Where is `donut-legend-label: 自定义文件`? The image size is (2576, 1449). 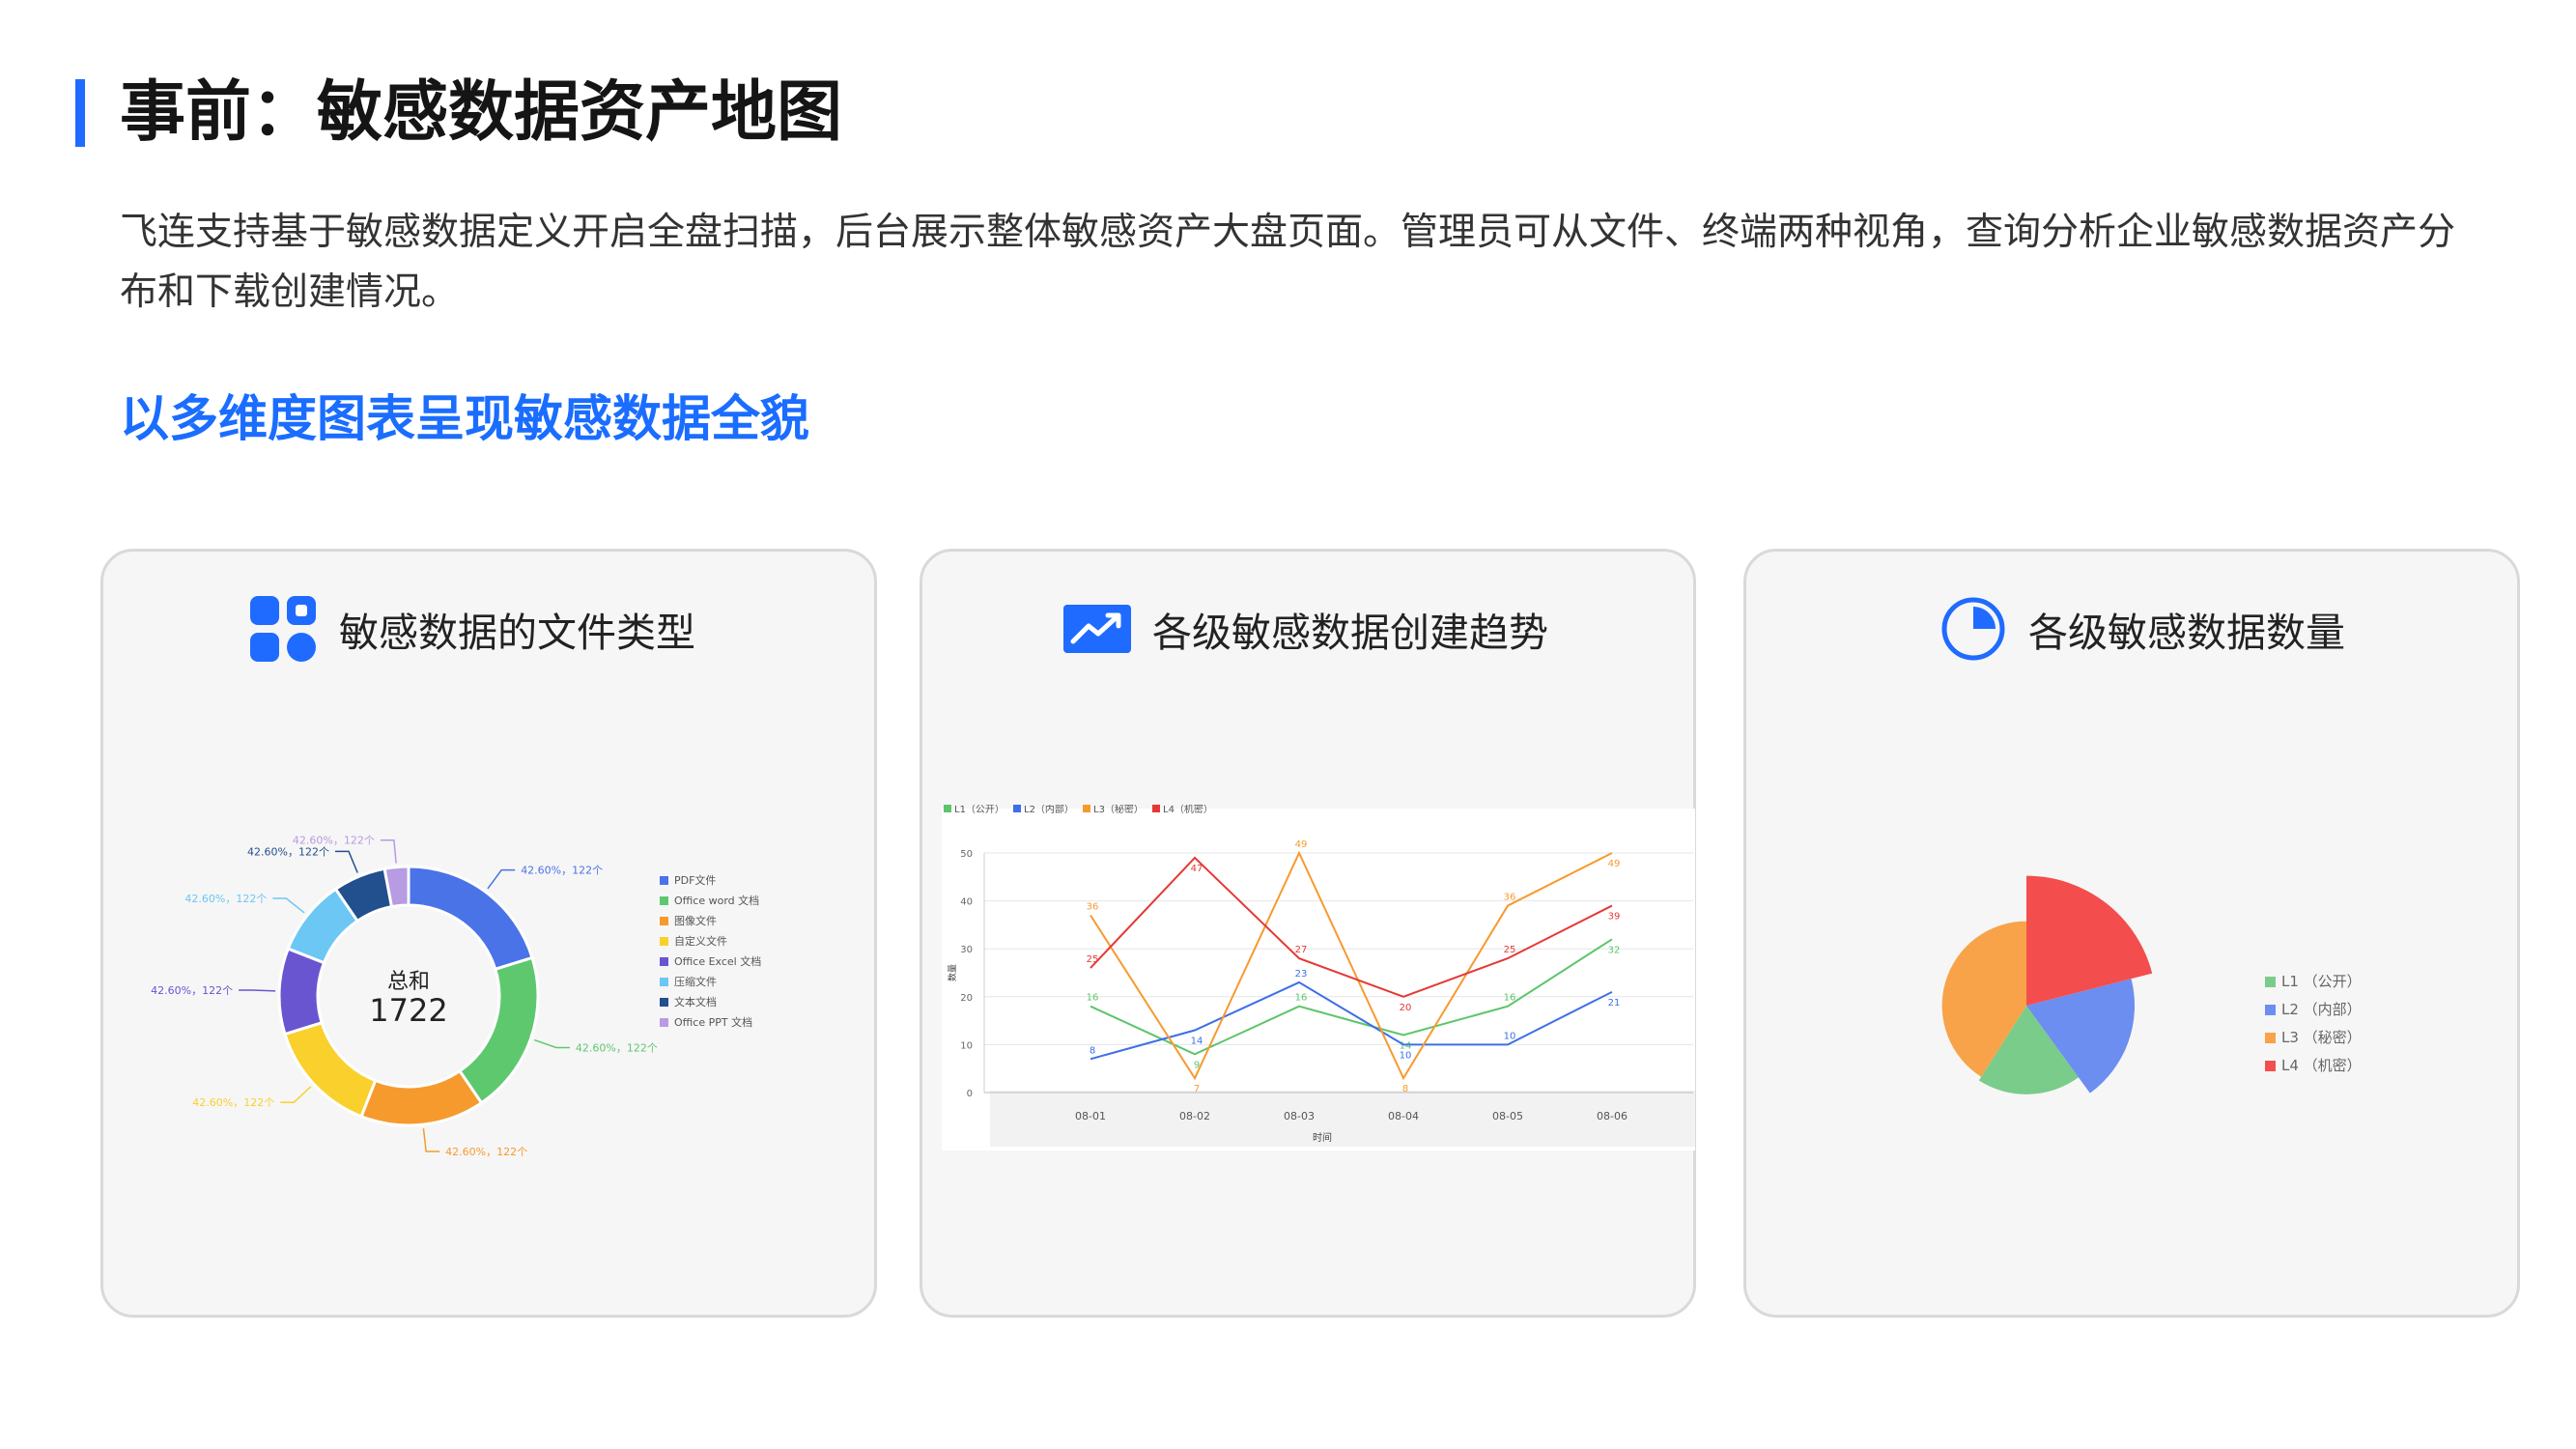
donut-legend-label: 自定义文件 is located at coordinates (700, 941).